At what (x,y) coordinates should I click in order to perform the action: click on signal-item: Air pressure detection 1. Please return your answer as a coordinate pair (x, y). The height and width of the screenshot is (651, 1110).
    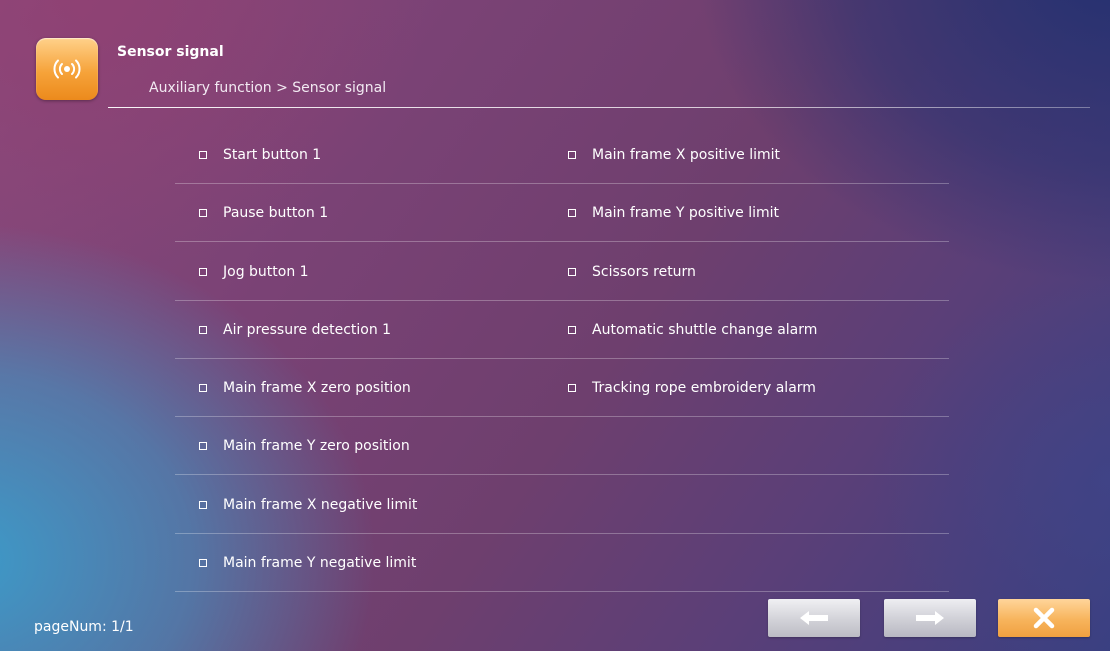
    Looking at the image, I should click on (370, 330).